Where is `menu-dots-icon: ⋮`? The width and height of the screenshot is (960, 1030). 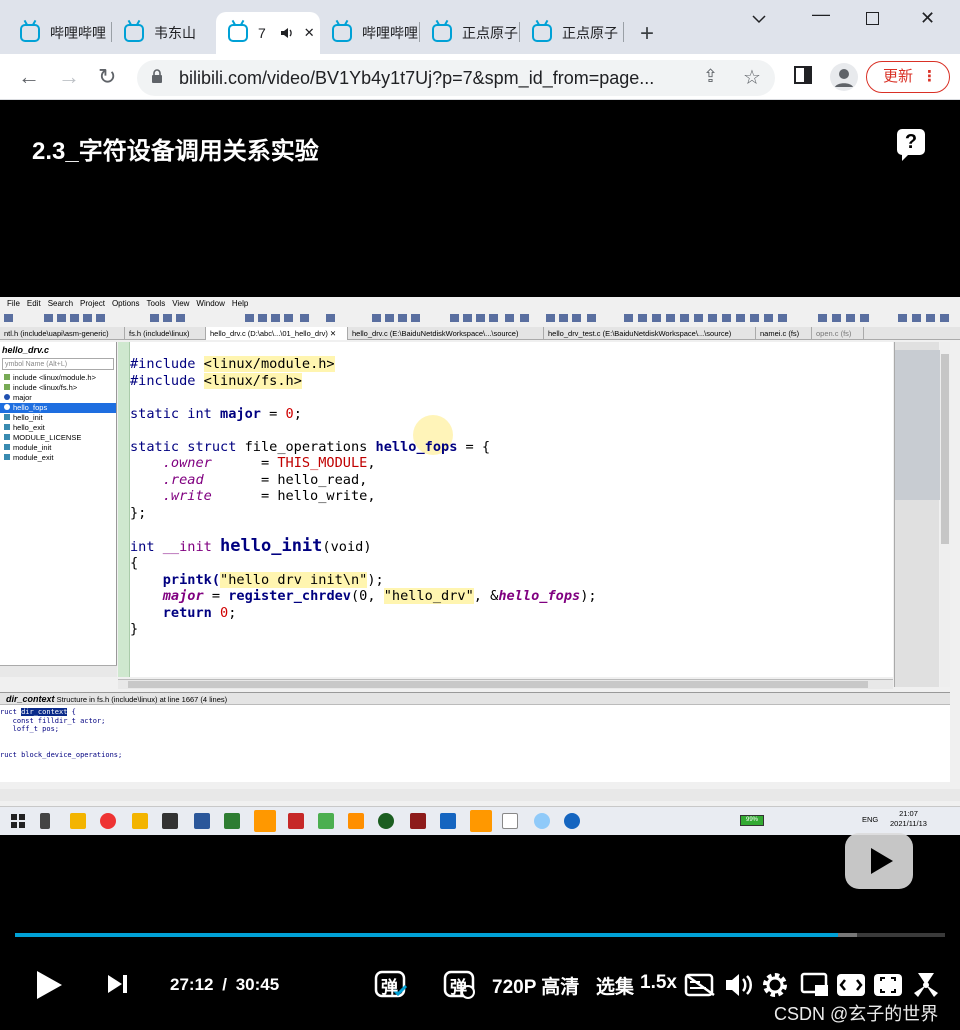
menu-dots-icon: ⋮ is located at coordinates (929, 76).